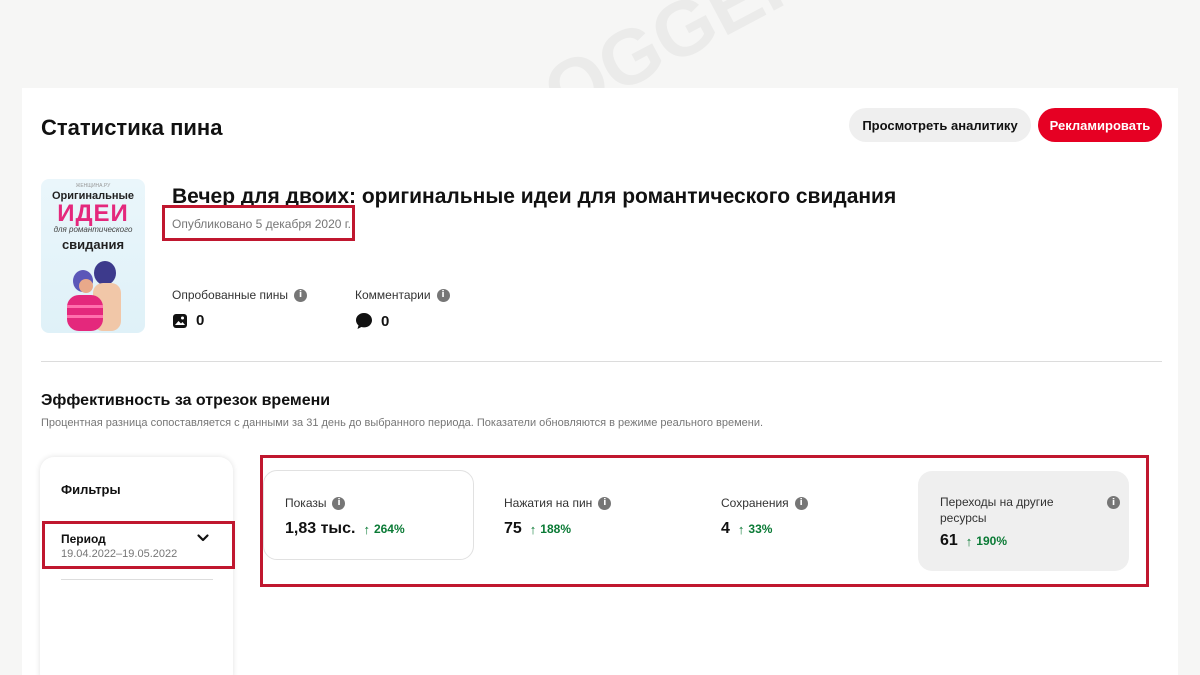 The width and height of the screenshot is (1200, 675). I want to click on filter-divider, so click(137, 579).